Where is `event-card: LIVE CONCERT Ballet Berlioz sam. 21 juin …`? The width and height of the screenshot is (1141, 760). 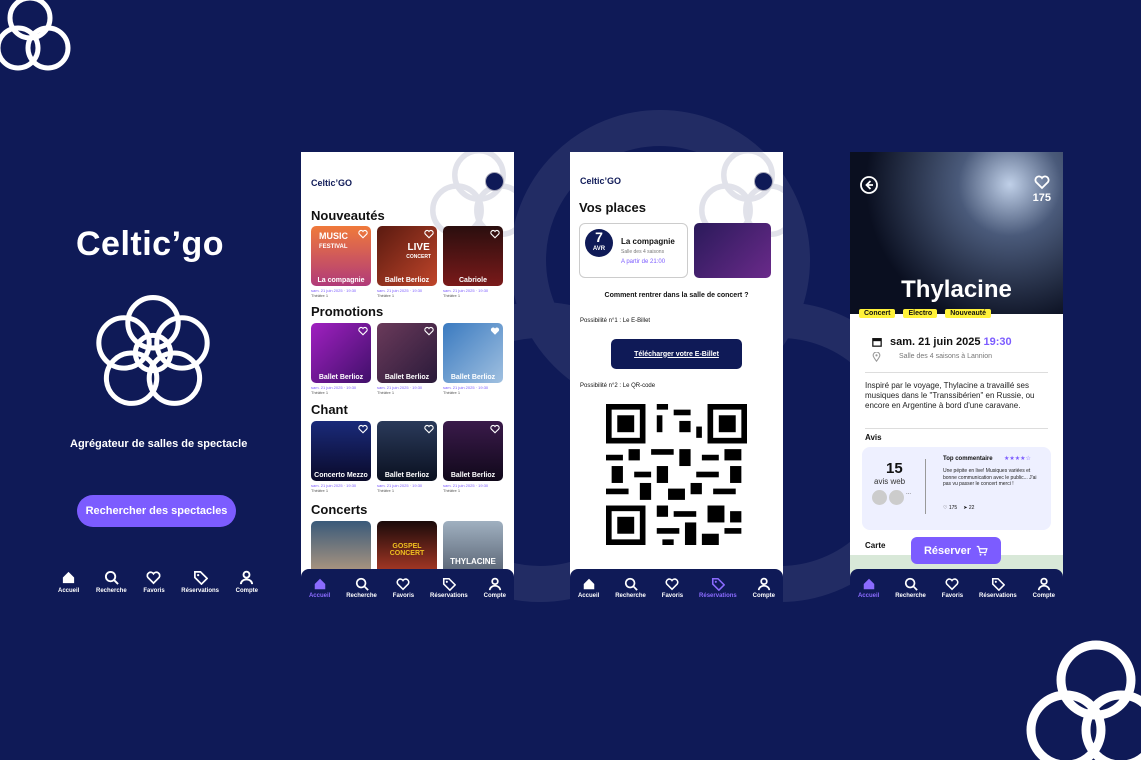
event-card: LIVE CONCERT Ballet Berlioz sam. 21 juin … is located at coordinates (407, 265).